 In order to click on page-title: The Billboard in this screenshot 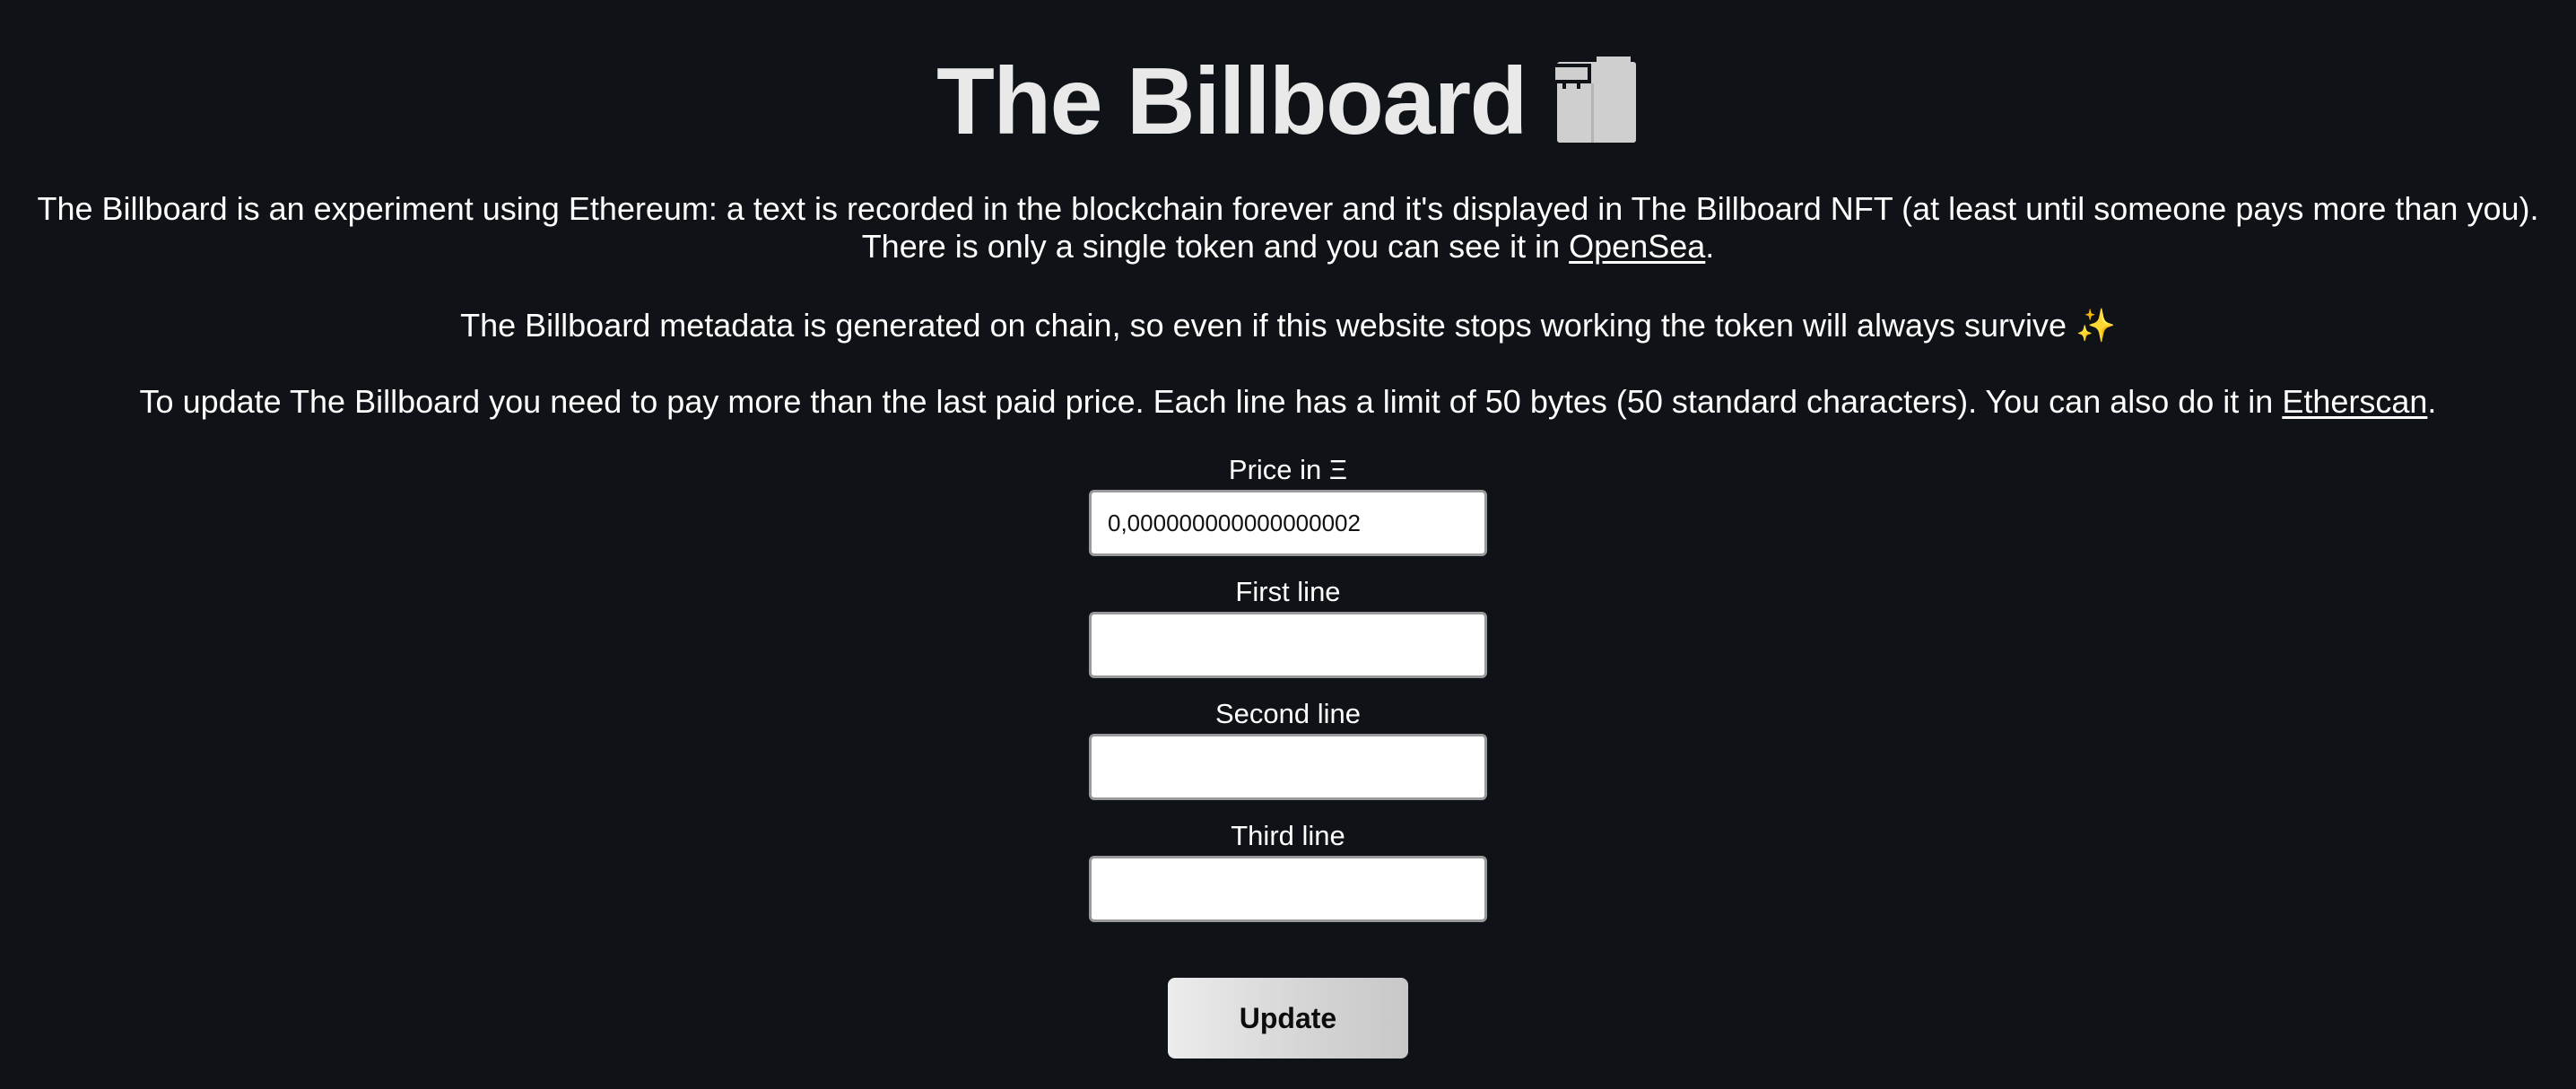, I will do `click(1231, 101)`.